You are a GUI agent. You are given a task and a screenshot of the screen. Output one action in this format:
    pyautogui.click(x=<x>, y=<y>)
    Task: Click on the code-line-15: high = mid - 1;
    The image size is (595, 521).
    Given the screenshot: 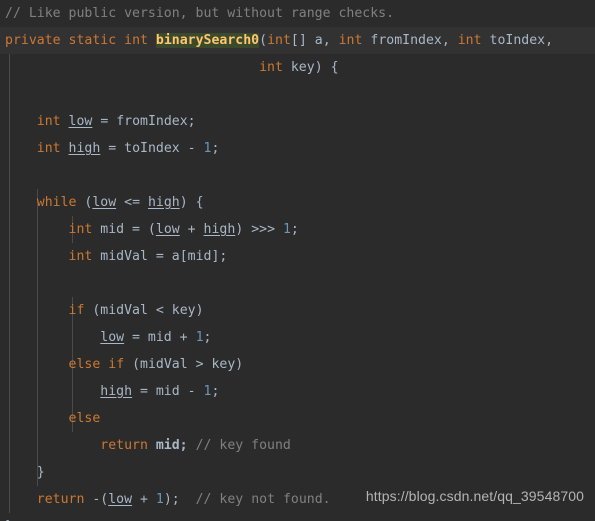 What is the action you would take?
    pyautogui.click(x=297, y=391)
    